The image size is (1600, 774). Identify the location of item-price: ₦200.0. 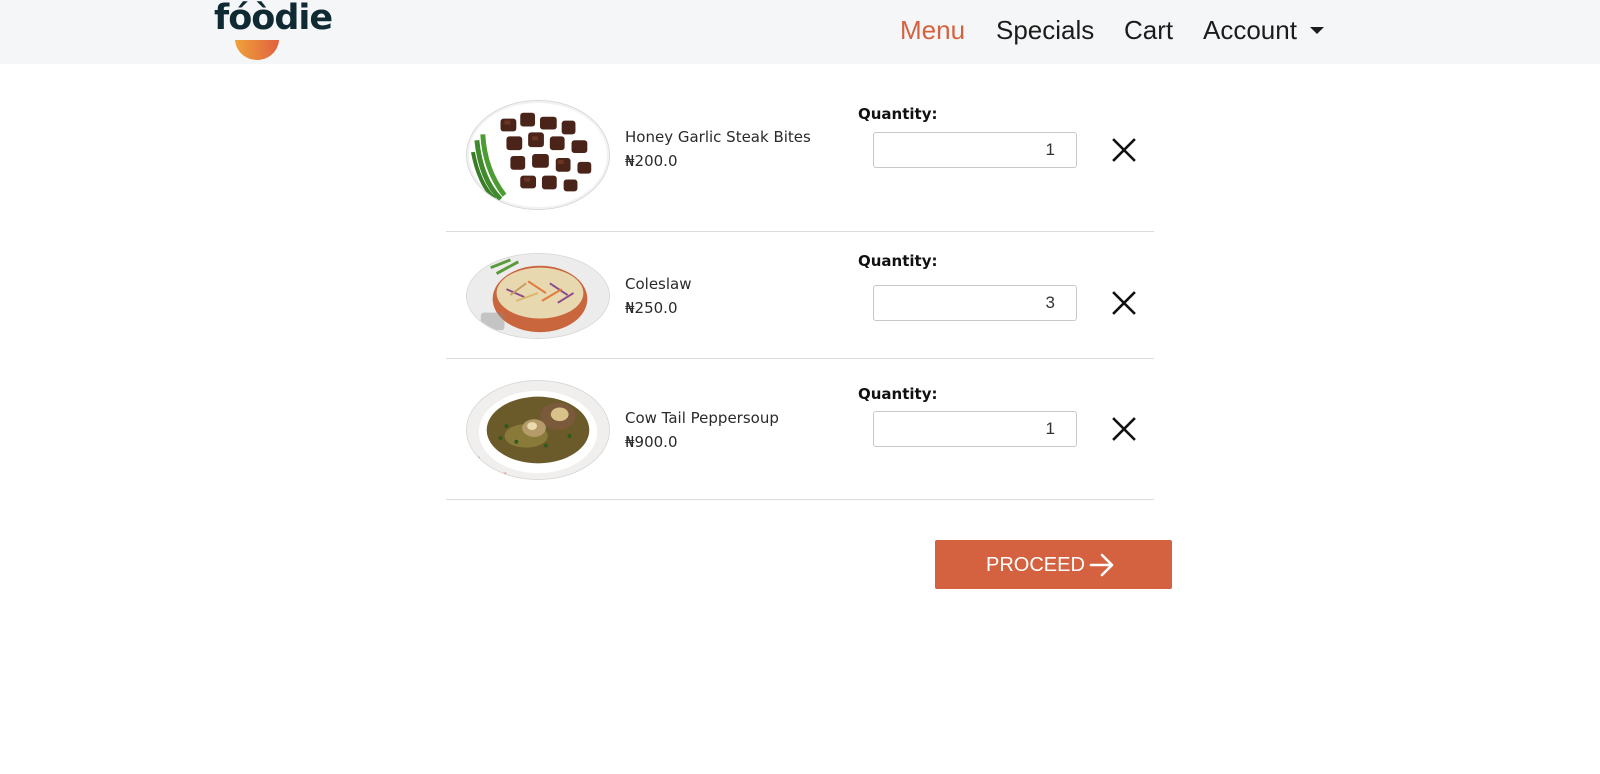
(651, 161).